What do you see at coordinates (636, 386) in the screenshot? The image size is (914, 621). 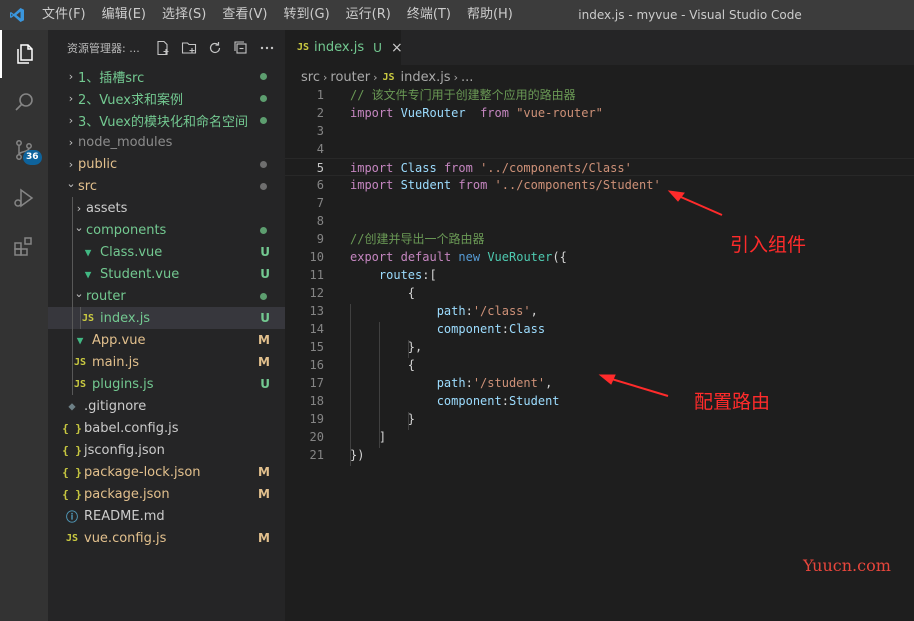 I see `annotation-arrow` at bounding box center [636, 386].